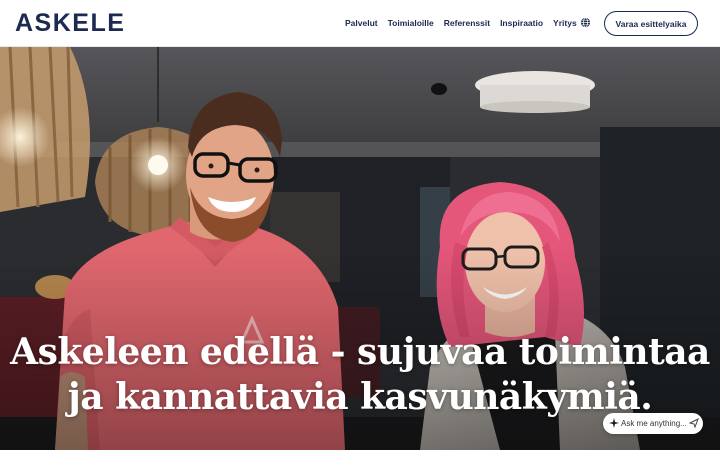 The image size is (720, 450). What do you see at coordinates (614, 423) in the screenshot?
I see `sparkle-icon` at bounding box center [614, 423].